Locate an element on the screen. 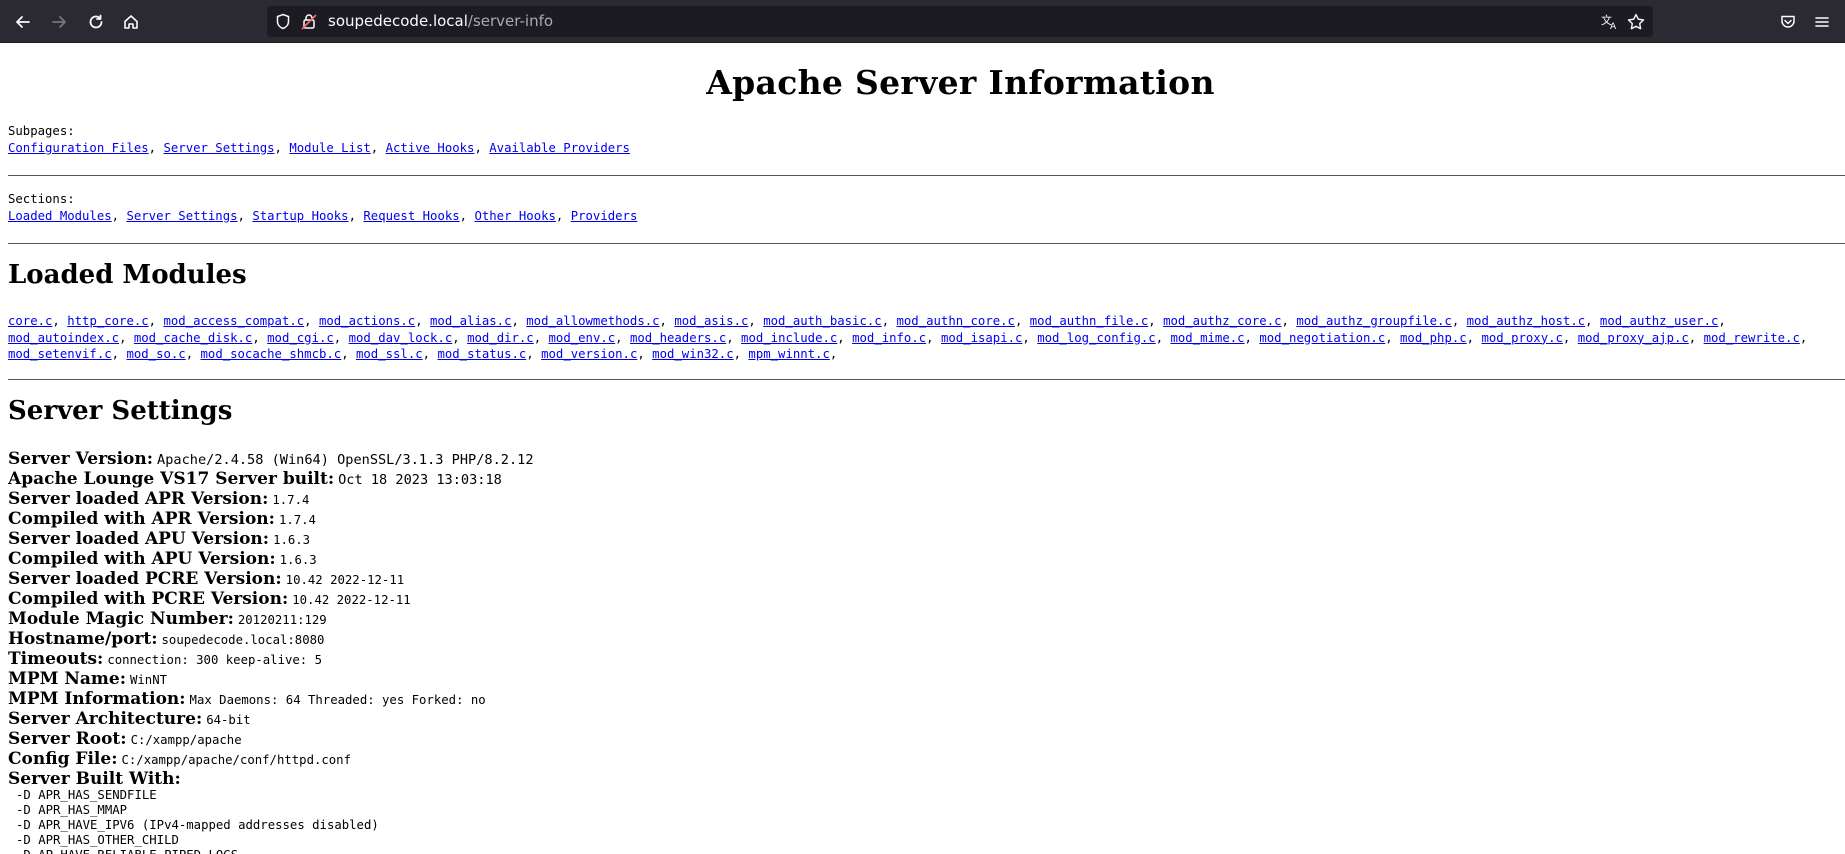 Image resolution: width=1845 pixels, height=854 pixels. module-link: mod_authn_core.c is located at coordinates (956, 321).